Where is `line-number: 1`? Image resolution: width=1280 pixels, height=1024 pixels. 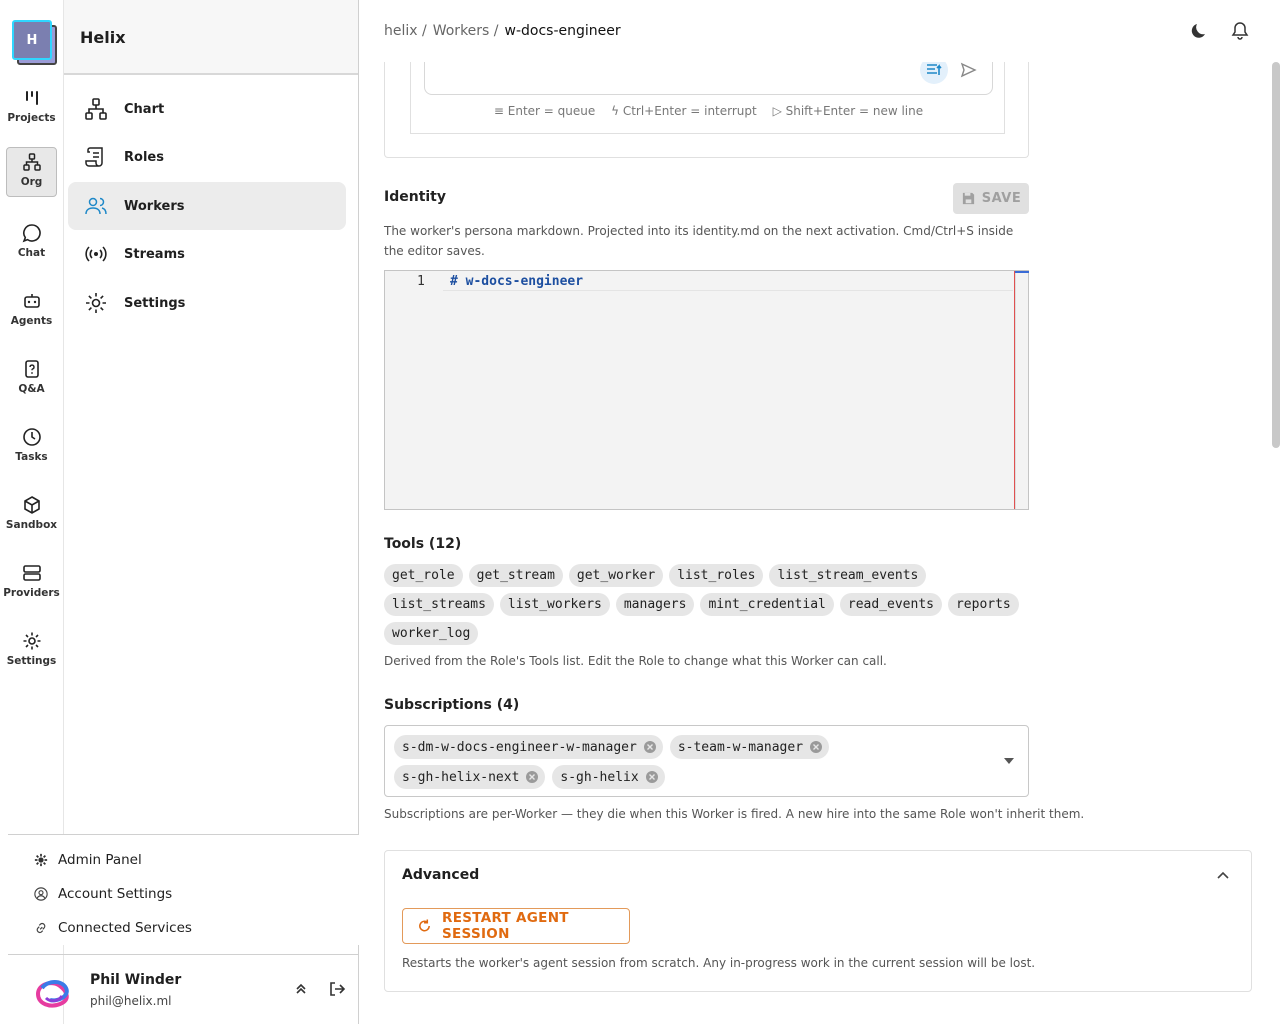
line-number: 1 is located at coordinates (421, 281).